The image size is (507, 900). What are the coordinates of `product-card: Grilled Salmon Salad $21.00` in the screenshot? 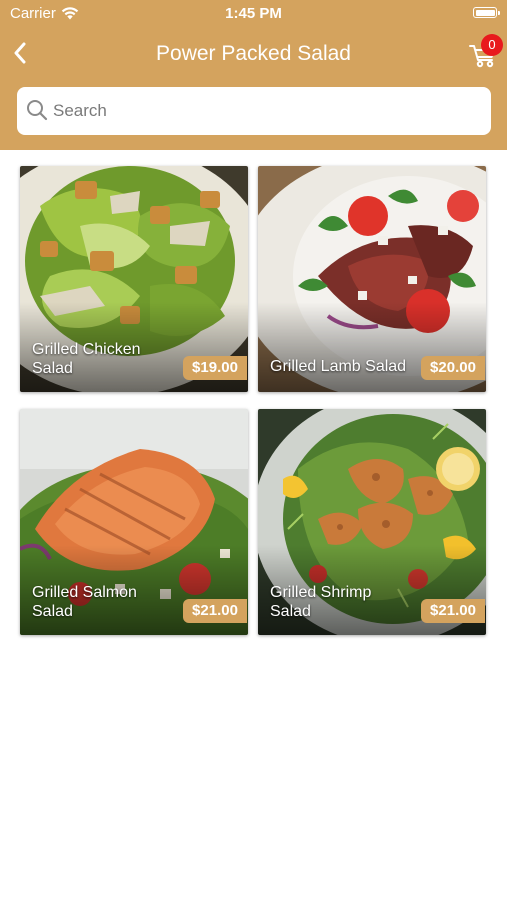 It's located at (134, 522).